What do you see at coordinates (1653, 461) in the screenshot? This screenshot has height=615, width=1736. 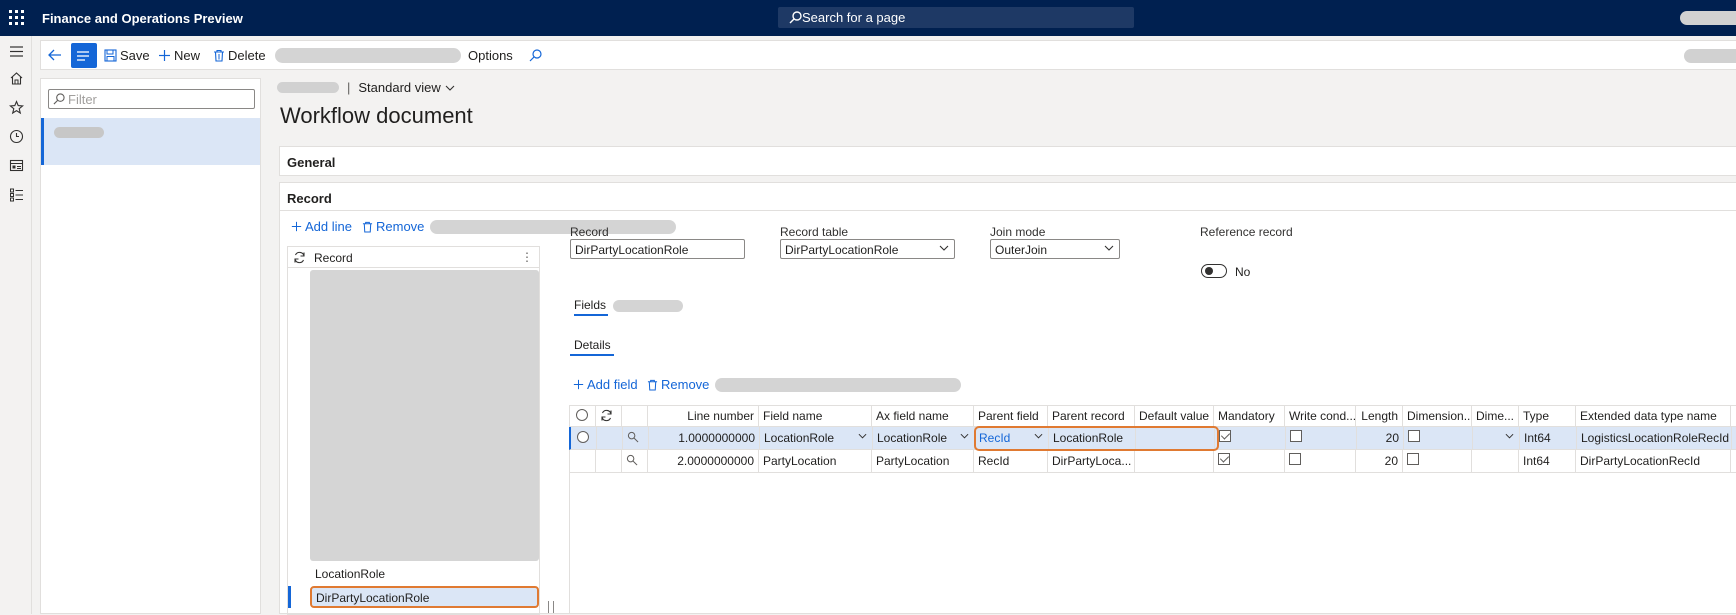 I see `cell-edt-name: DirPartyLocationRecId` at bounding box center [1653, 461].